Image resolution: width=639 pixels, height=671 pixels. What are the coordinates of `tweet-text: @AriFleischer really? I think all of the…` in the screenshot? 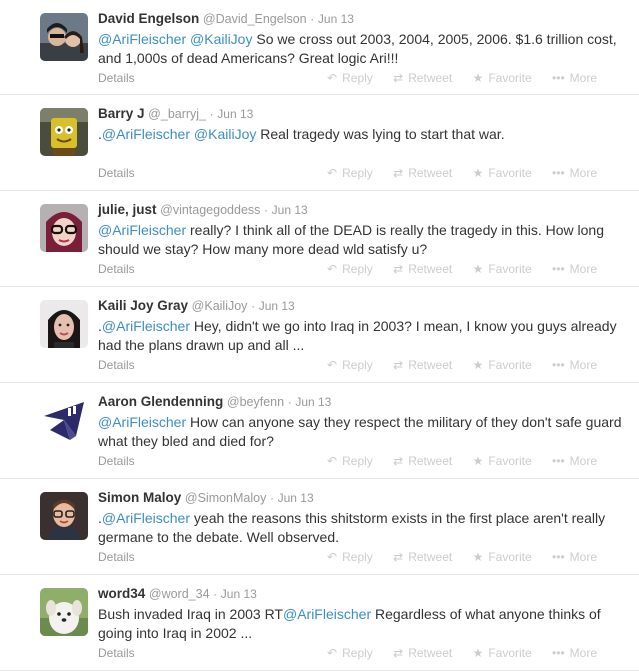 It's located at (360, 240).